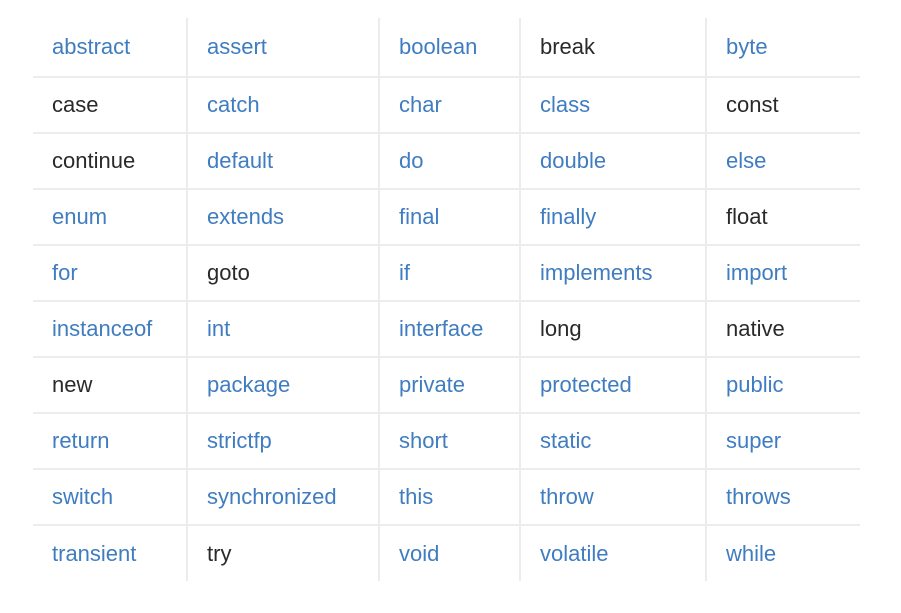  I want to click on keyword-link: short, so click(423, 440).